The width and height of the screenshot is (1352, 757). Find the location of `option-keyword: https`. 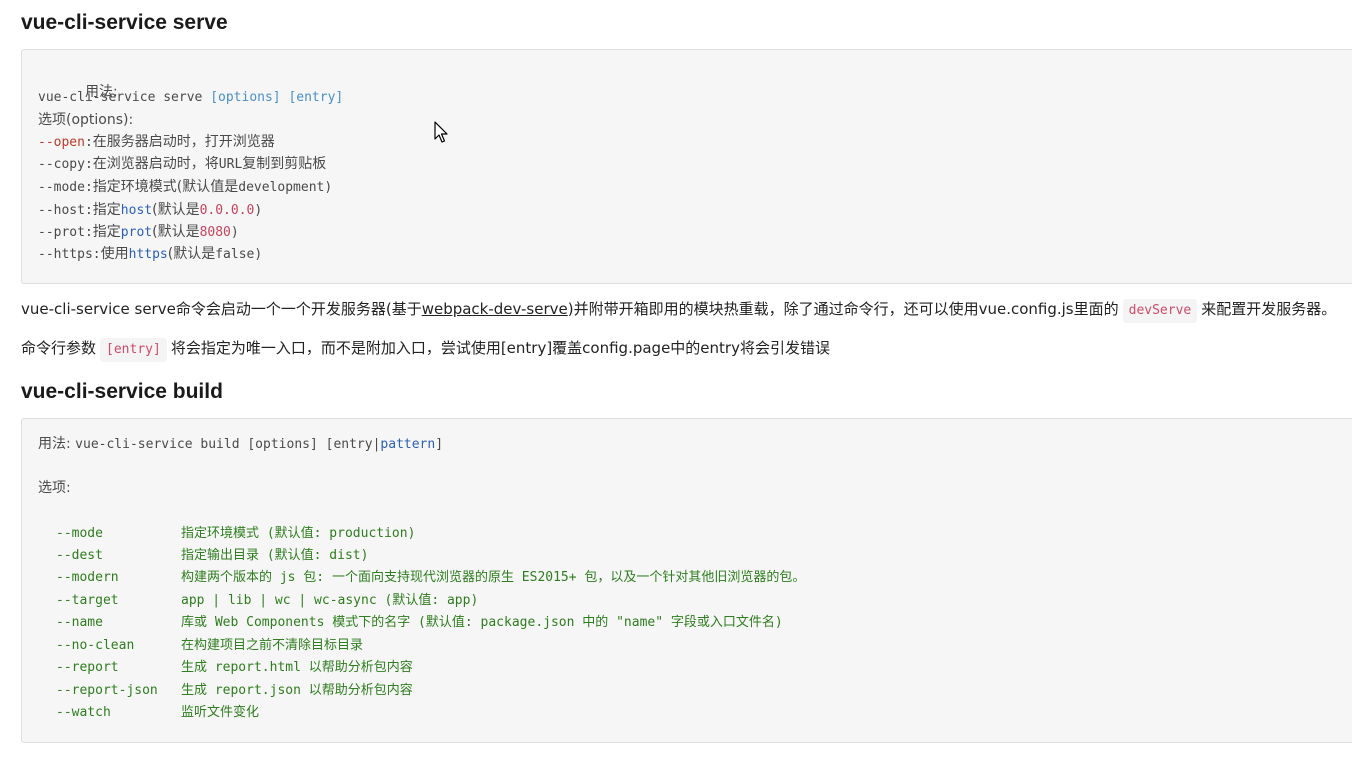

option-keyword: https is located at coordinates (148, 254).